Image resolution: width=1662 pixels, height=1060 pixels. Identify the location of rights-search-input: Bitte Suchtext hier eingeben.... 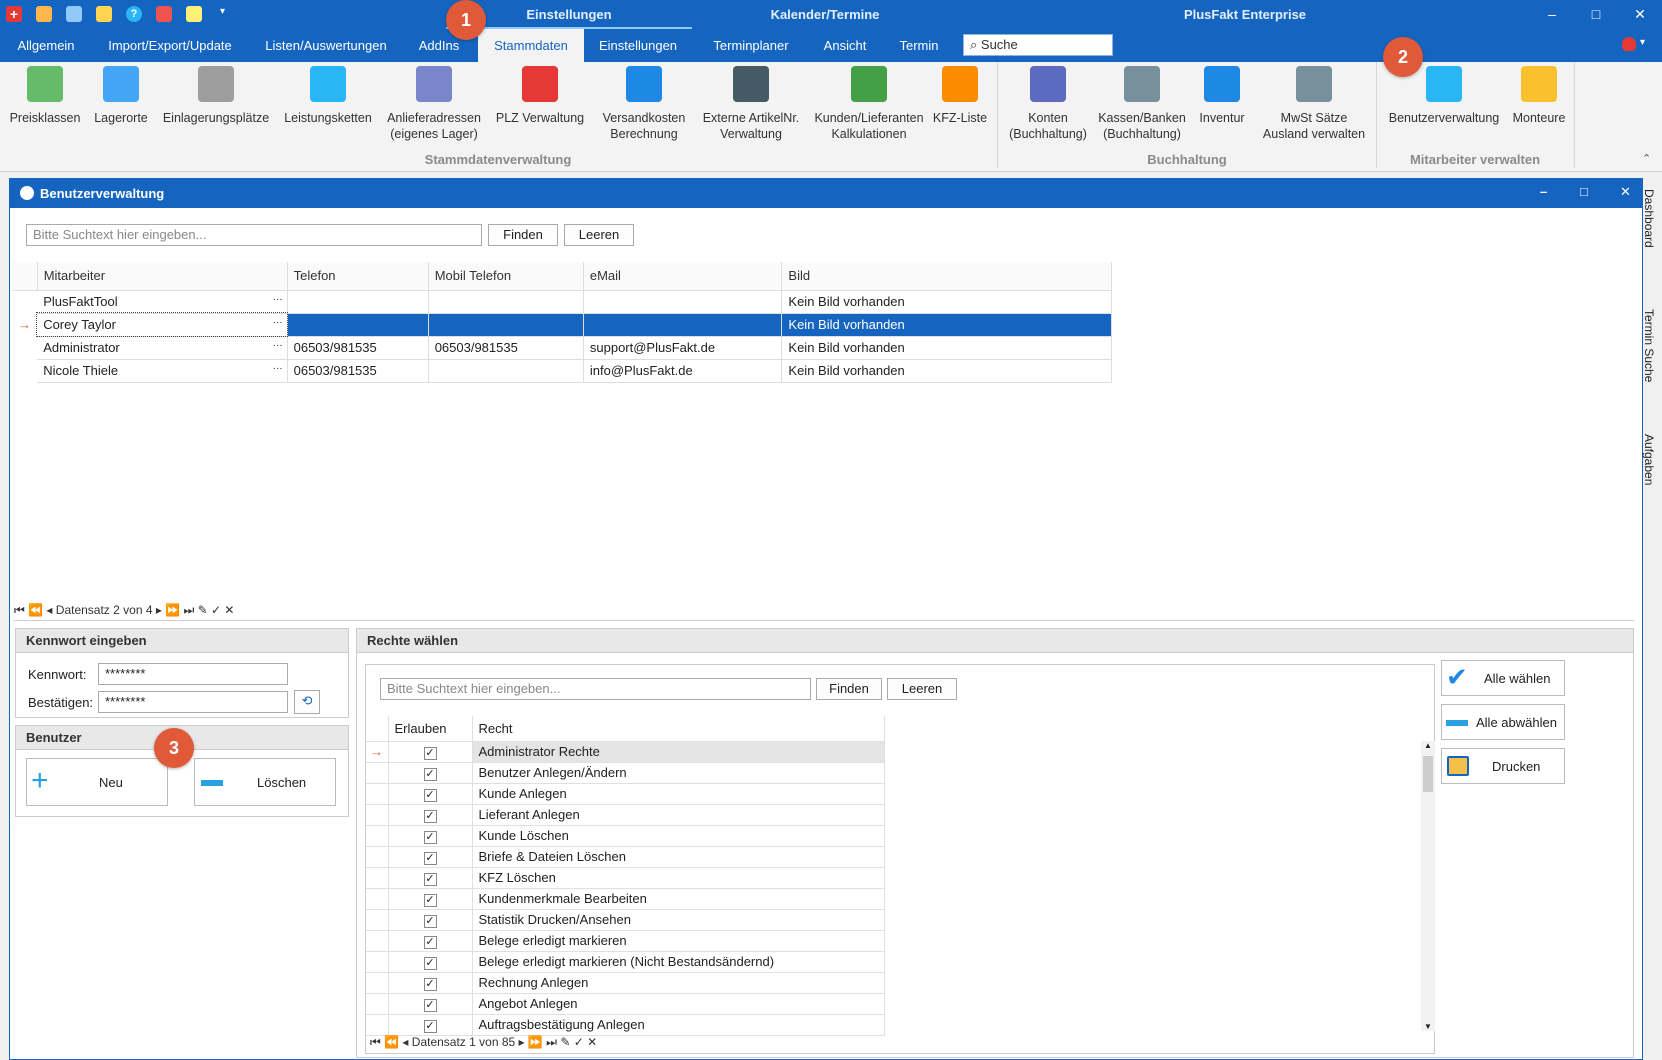
(595, 689).